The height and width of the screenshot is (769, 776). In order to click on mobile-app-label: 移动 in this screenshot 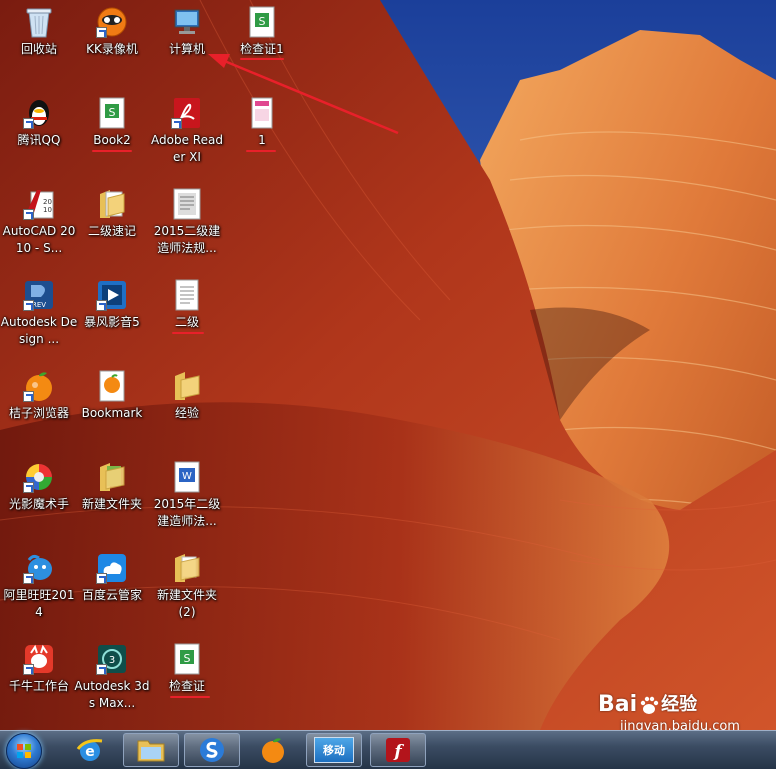, I will do `click(334, 750)`.